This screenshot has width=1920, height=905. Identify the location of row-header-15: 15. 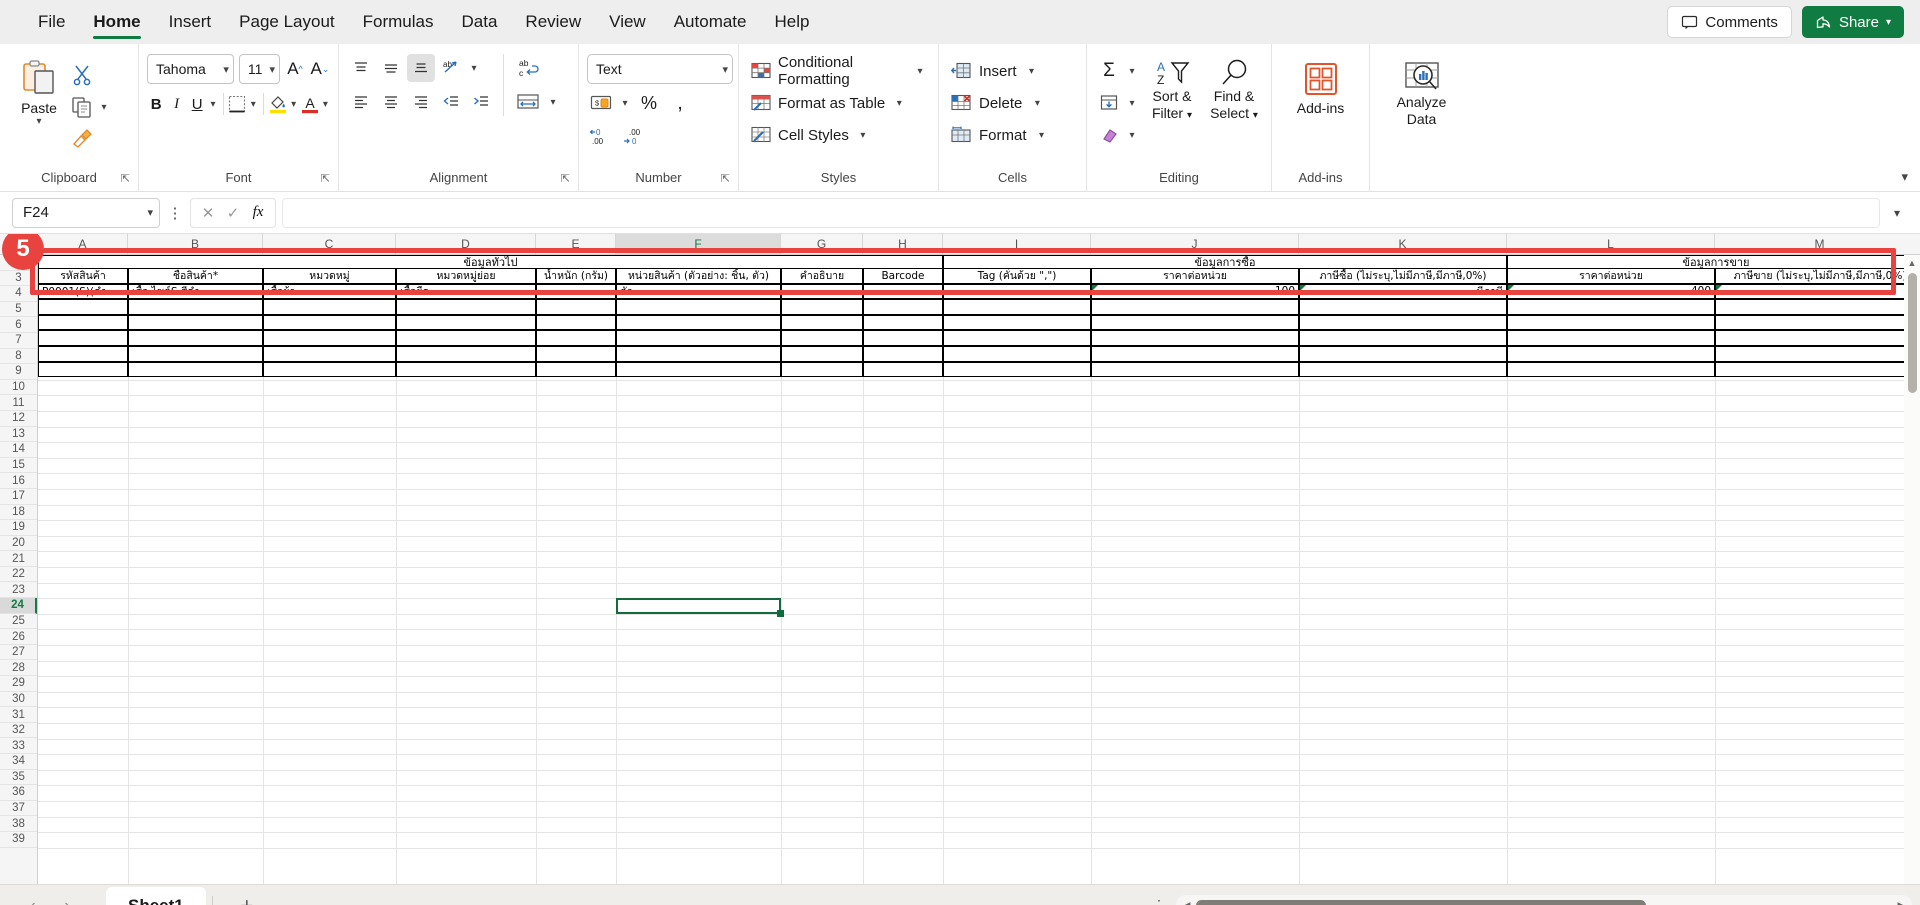
(18, 465).